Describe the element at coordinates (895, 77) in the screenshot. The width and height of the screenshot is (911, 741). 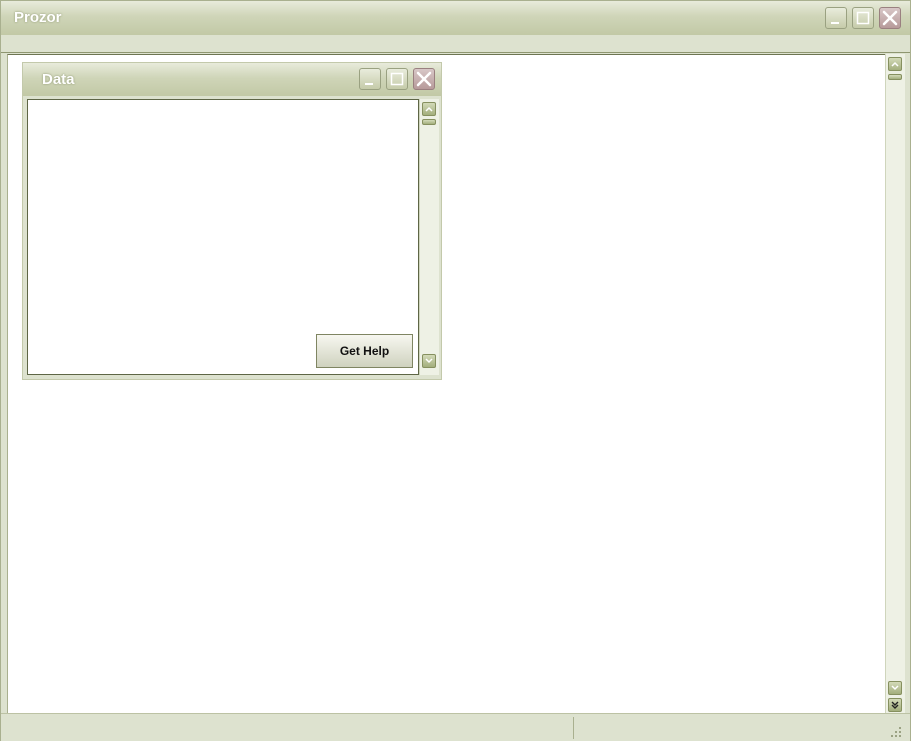
I see `main-scroll-thumb` at that location.